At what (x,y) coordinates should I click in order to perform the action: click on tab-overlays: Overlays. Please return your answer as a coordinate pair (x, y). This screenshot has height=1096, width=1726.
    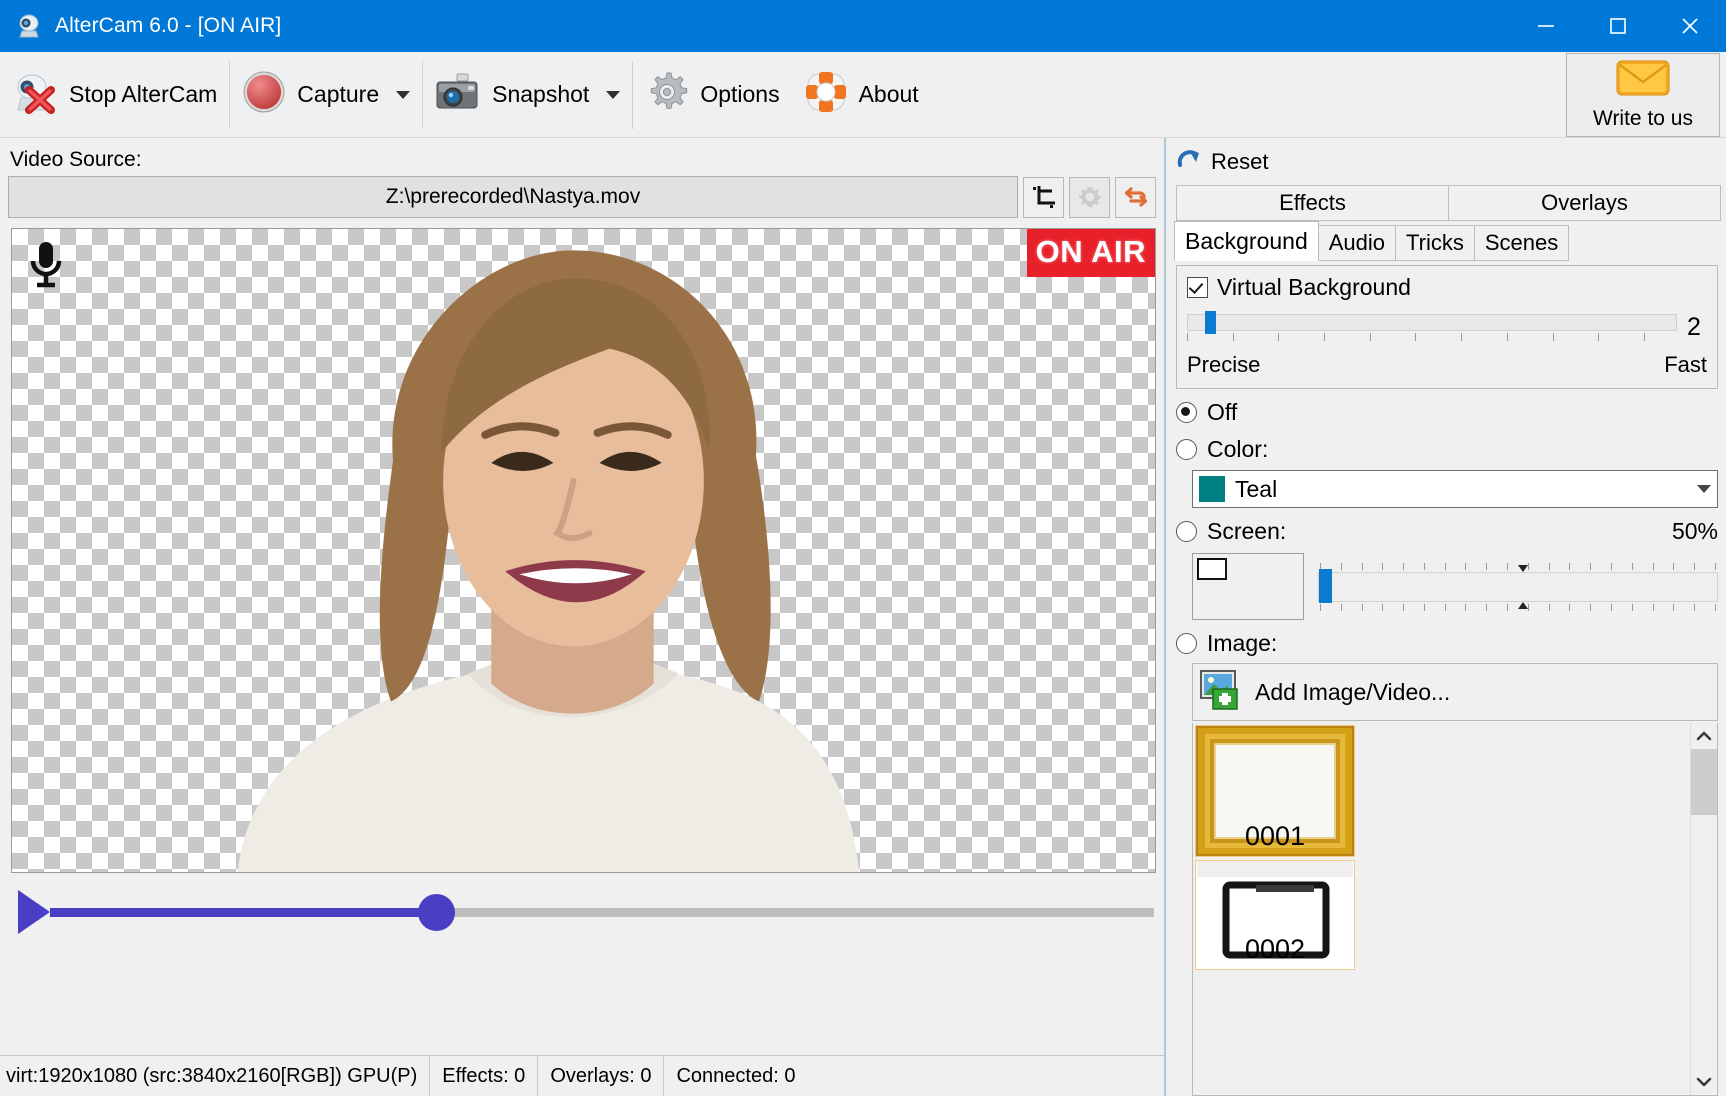
    Looking at the image, I should click on (1584, 203).